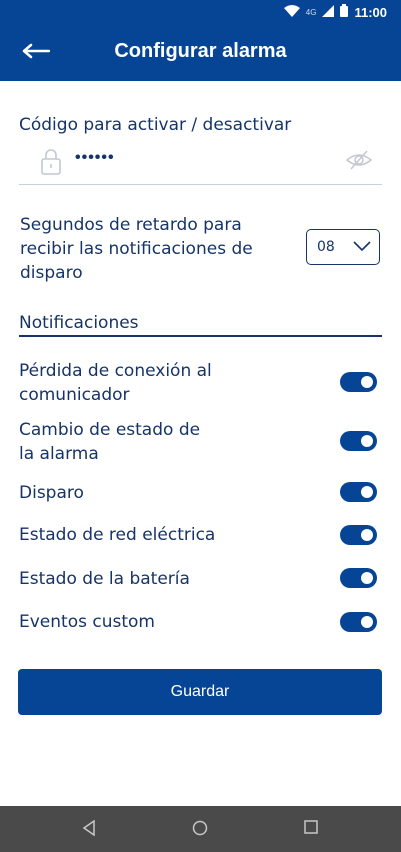 The width and height of the screenshot is (401, 852). What do you see at coordinates (291, 12) in the screenshot?
I see `wifi-icon` at bounding box center [291, 12].